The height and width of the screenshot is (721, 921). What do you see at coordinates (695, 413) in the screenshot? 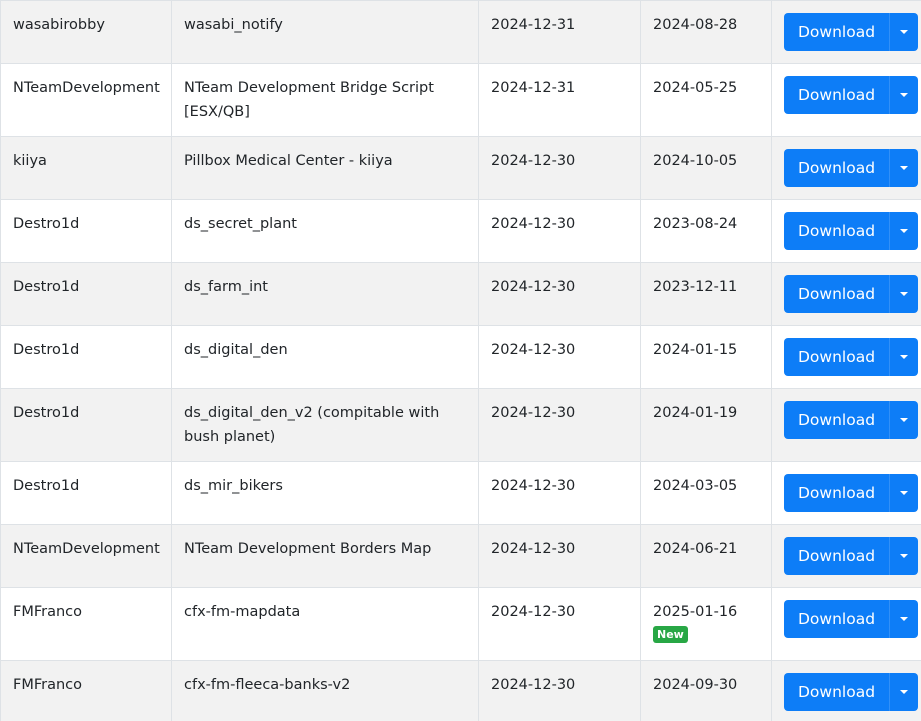
I see `released-date: 2024-01-19` at bounding box center [695, 413].